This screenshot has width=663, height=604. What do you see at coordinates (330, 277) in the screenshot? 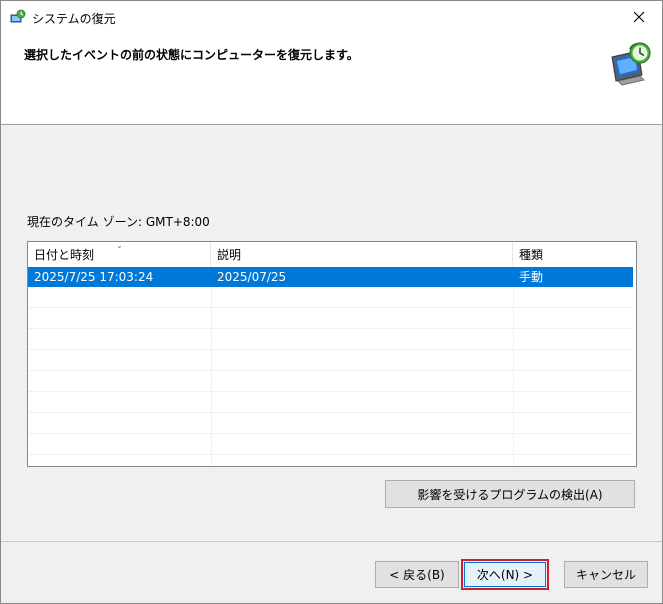
I see `table-row: 2025/7/25 17:03:24 2025/07/25 手動` at bounding box center [330, 277].